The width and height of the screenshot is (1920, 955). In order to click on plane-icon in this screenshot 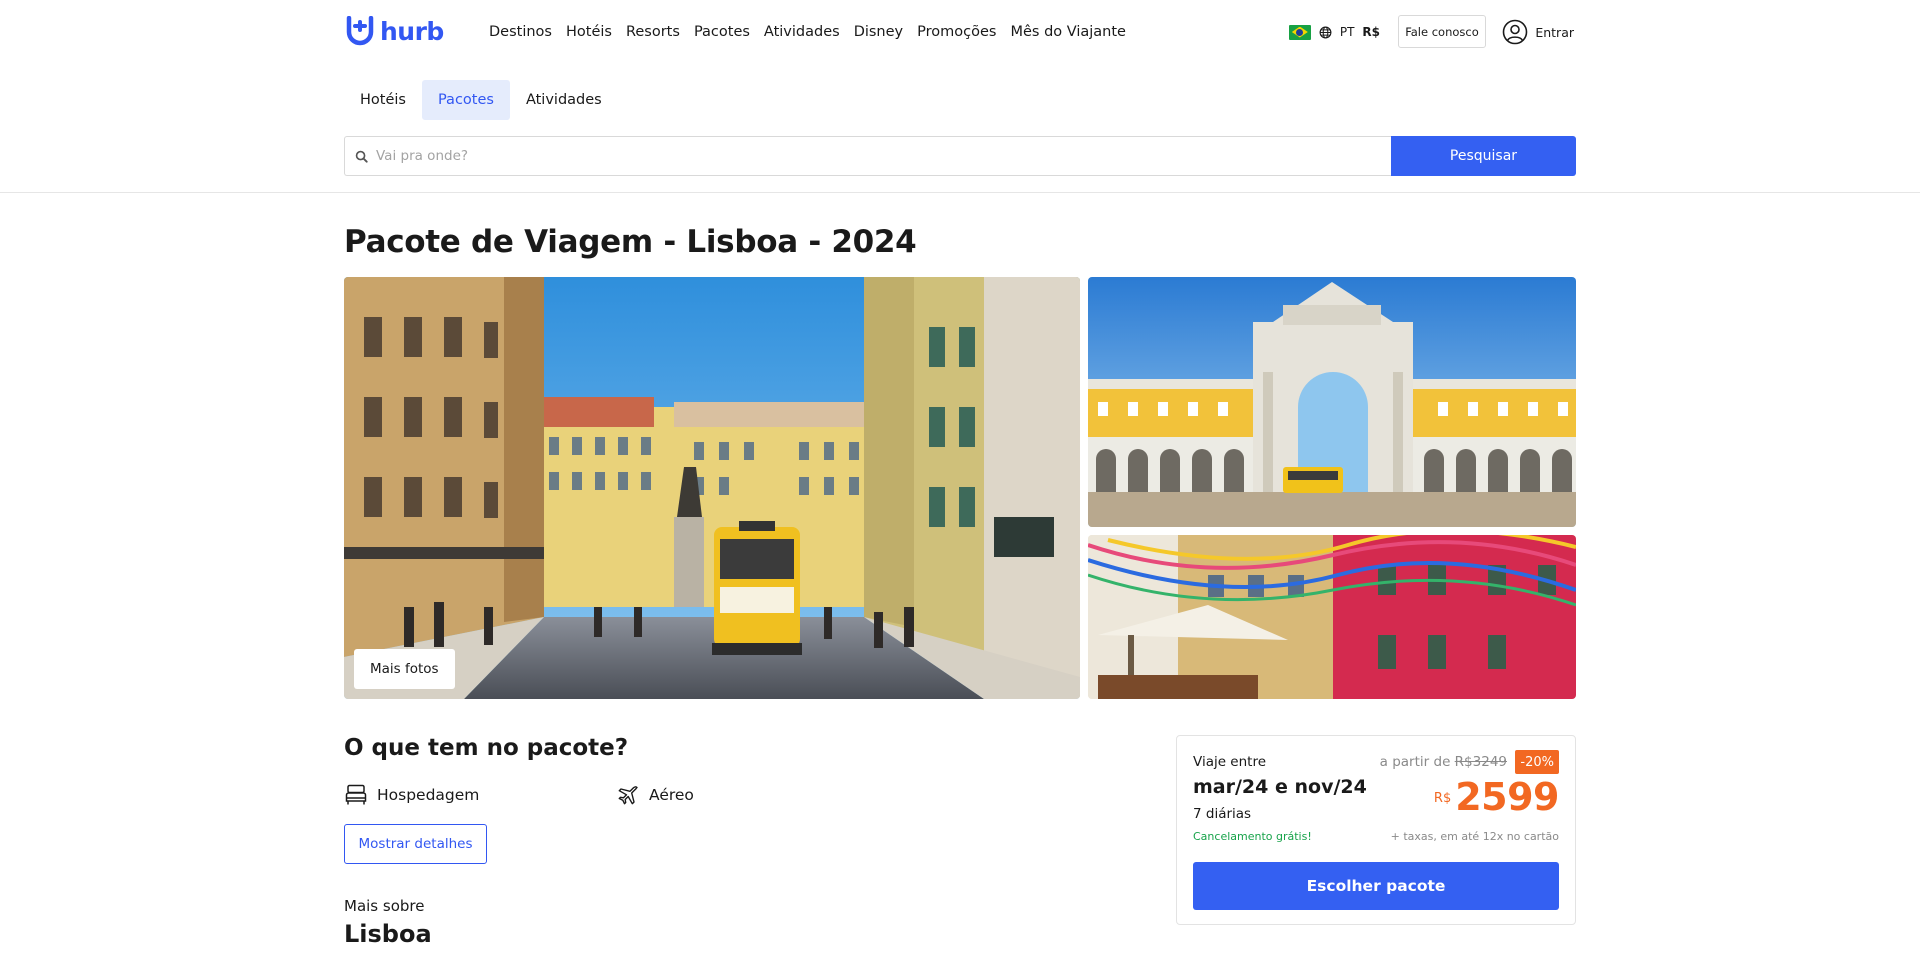, I will do `click(628, 795)`.